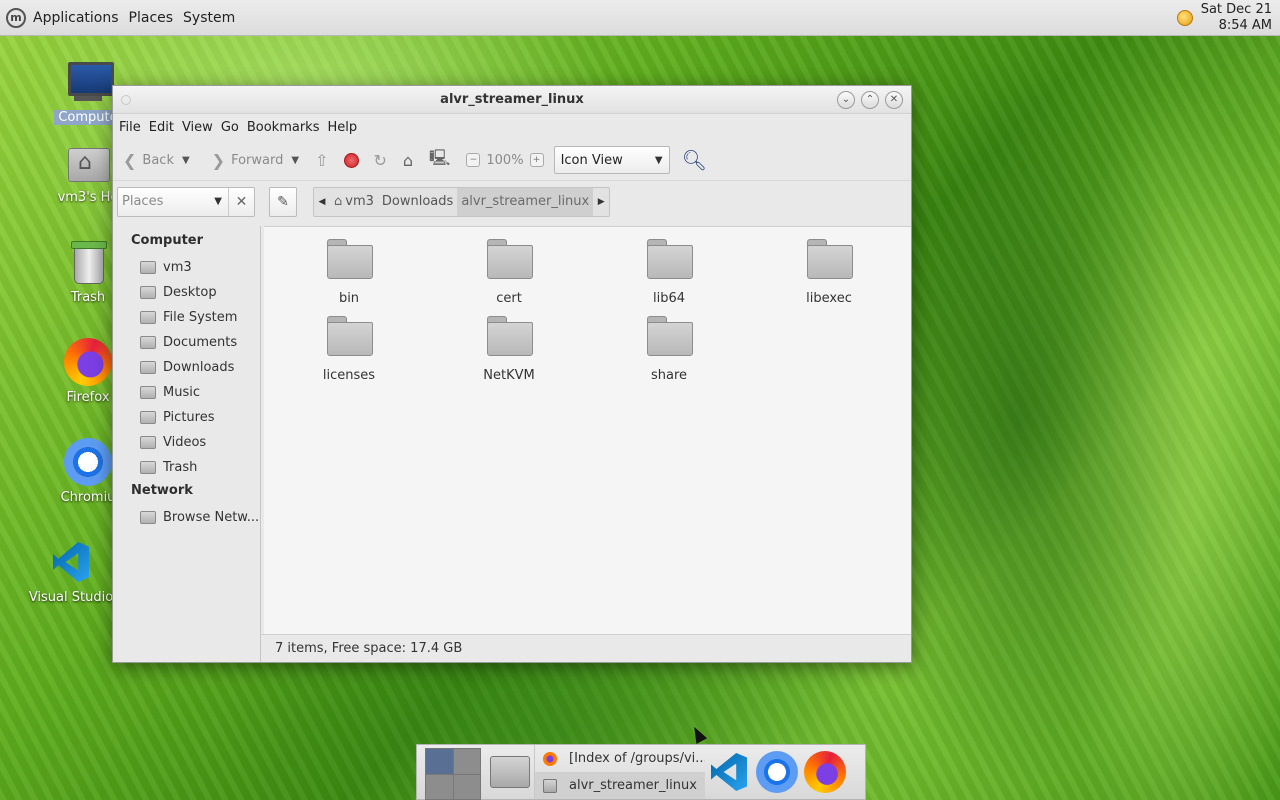 This screenshot has height=800, width=1280. What do you see at coordinates (417, 202) in the screenshot?
I see `breadcrumb-downloads: Downloads` at bounding box center [417, 202].